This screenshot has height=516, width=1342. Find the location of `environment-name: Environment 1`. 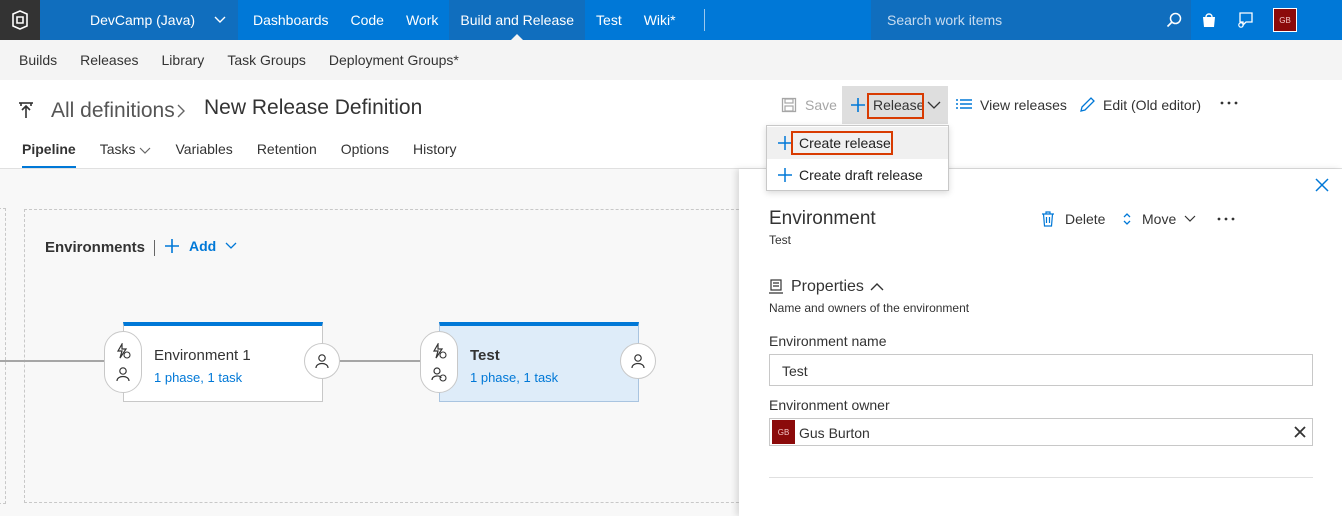

environment-name: Environment 1 is located at coordinates (202, 355).